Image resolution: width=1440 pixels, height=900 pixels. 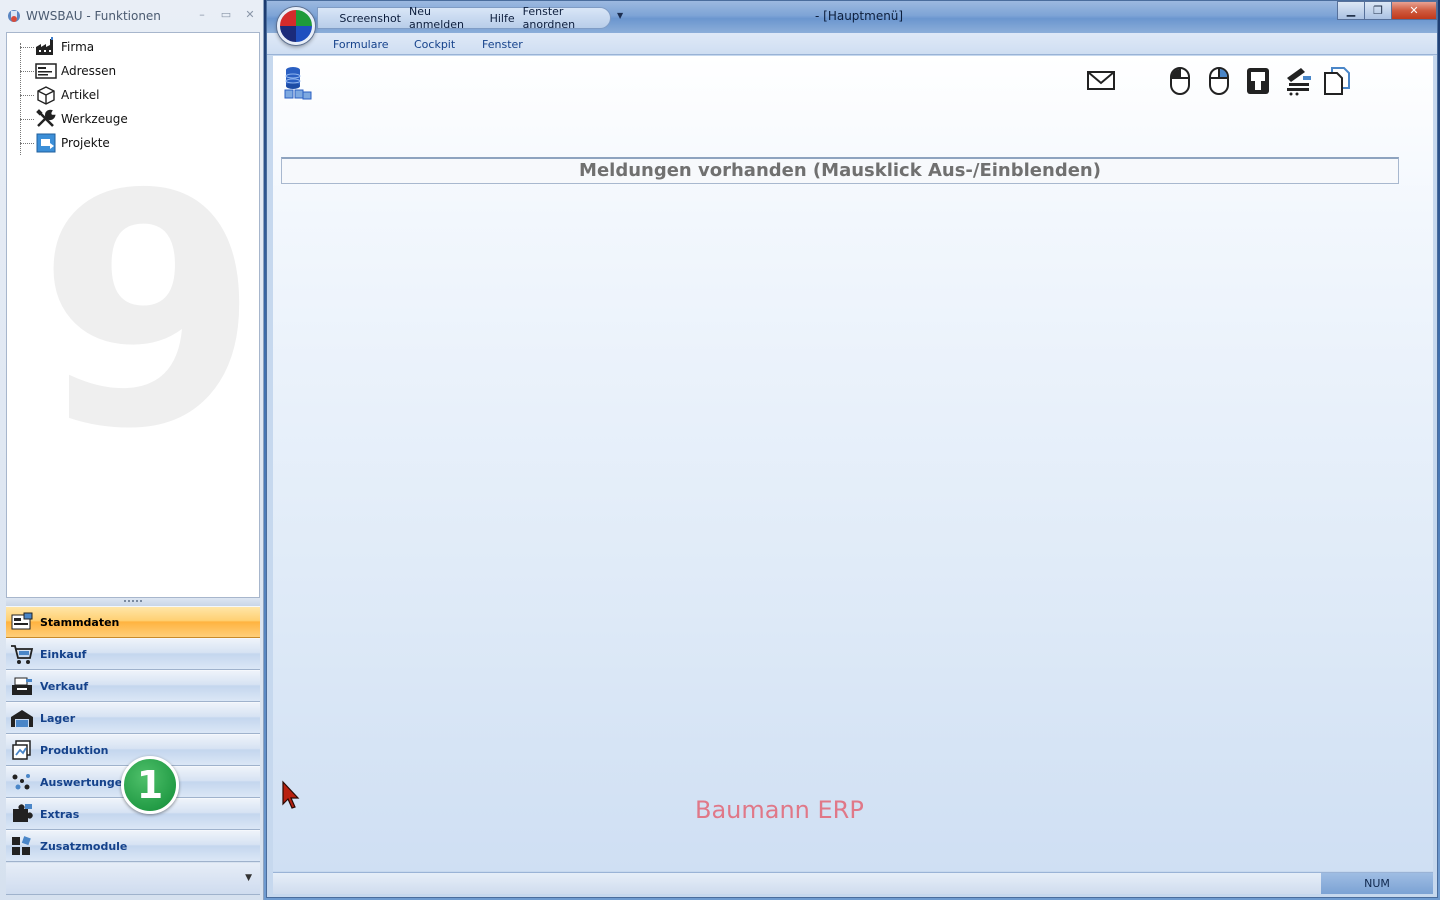 What do you see at coordinates (133, 846) in the screenshot?
I see `nav-zusatzmodule: Zusatzmodule` at bounding box center [133, 846].